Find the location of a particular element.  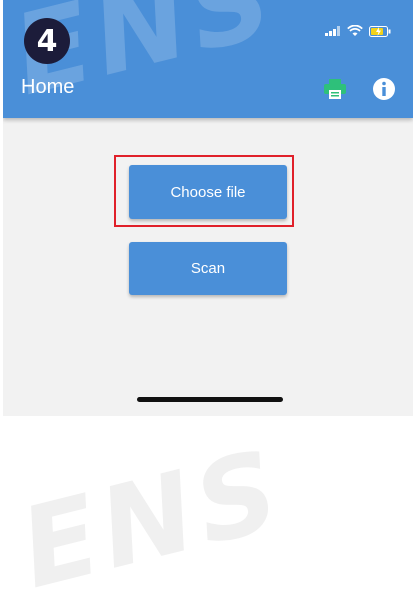

status-bar is located at coordinates (358, 31).